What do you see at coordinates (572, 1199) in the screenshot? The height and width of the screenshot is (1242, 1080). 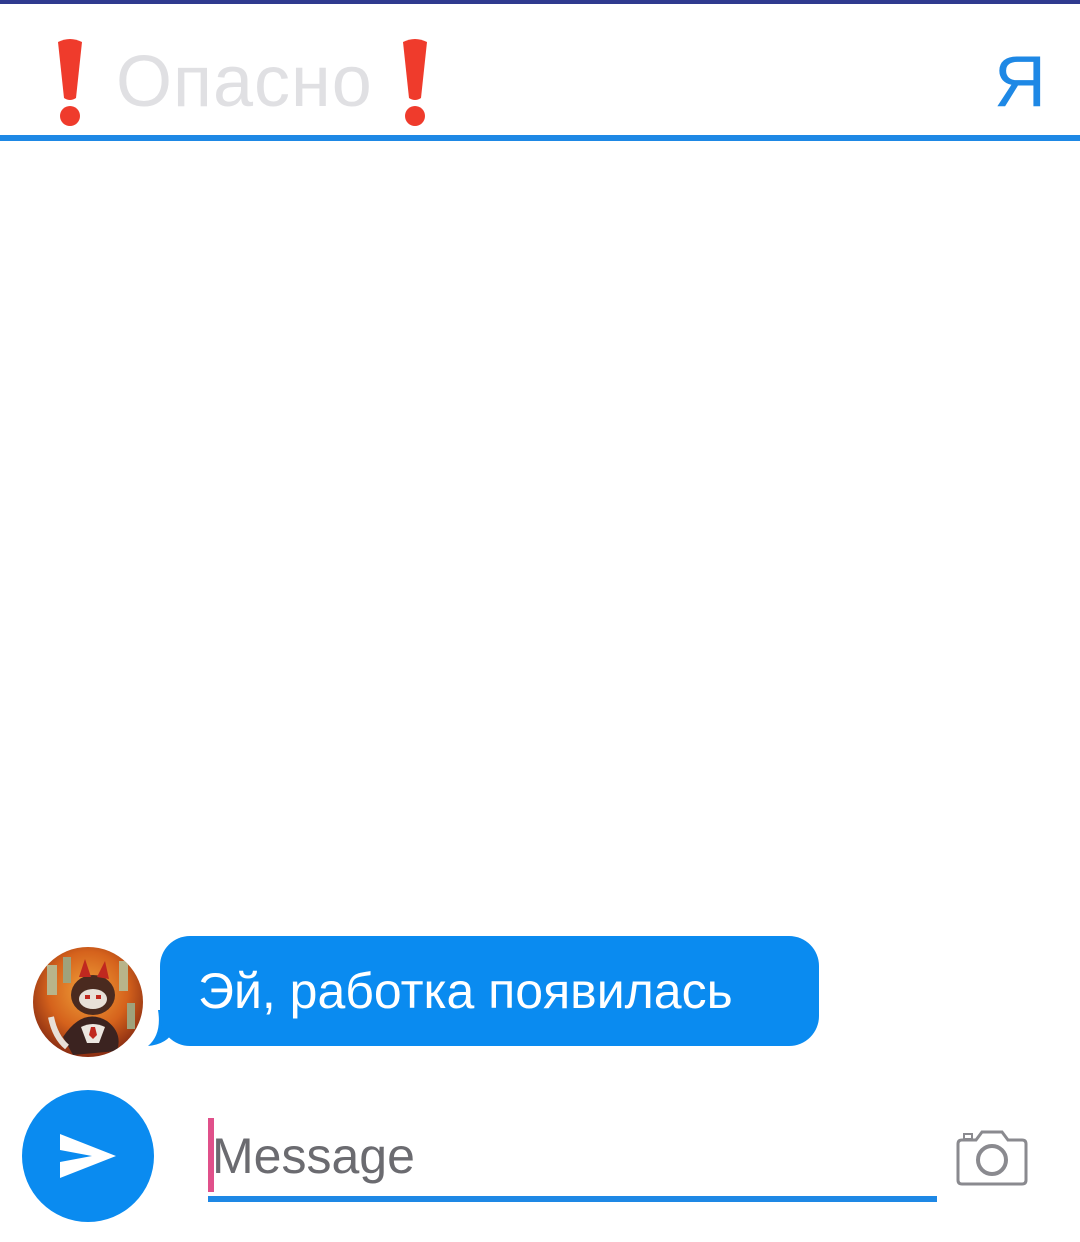 I see `input-underline` at bounding box center [572, 1199].